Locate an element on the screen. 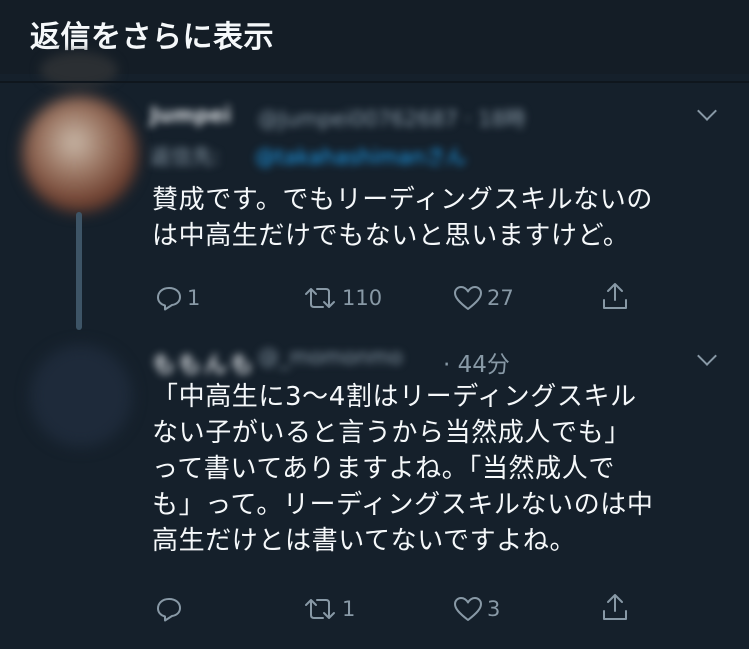  reply-to-label: 返信先: is located at coordinates (185, 157).